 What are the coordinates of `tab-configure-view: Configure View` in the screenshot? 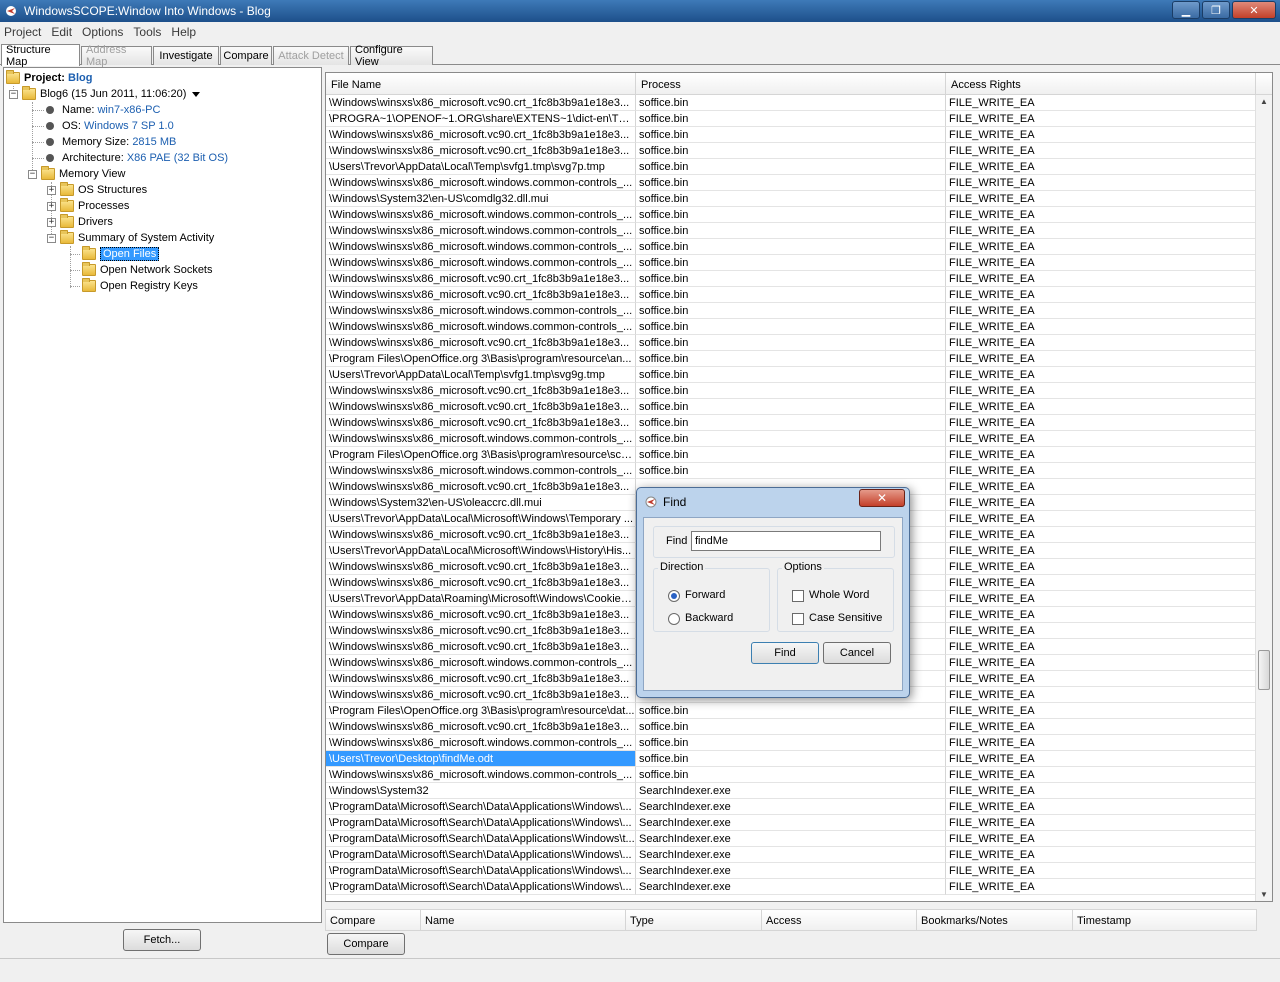 It's located at (391, 56).